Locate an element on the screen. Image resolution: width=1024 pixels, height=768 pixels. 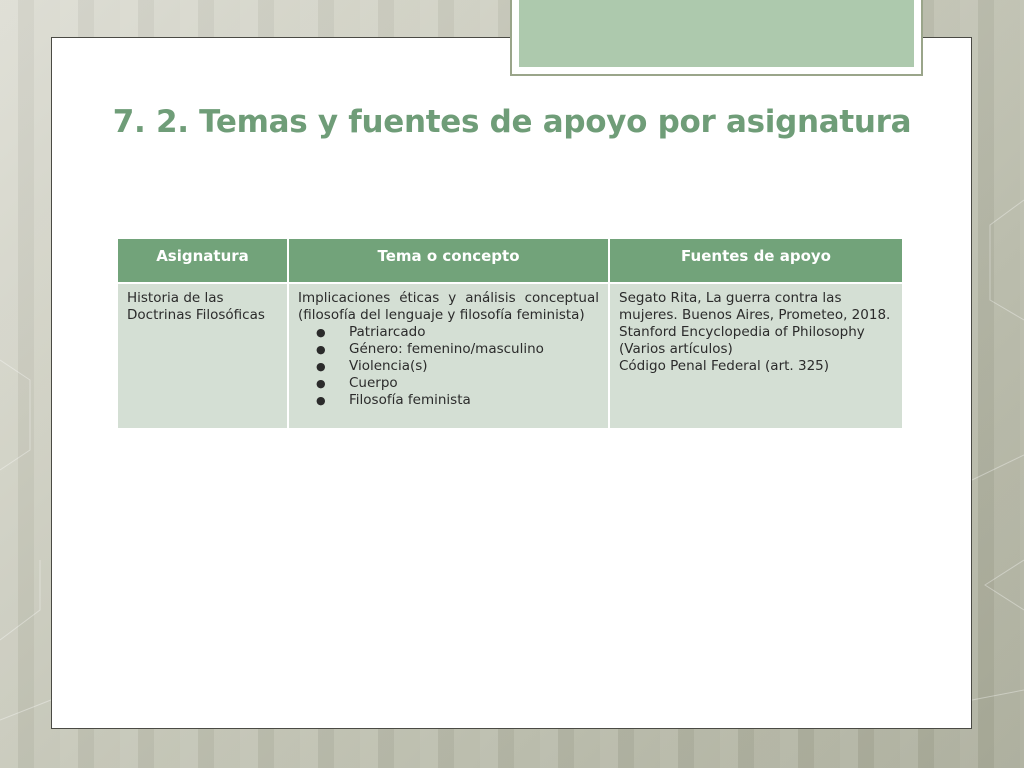
fuentes-line: mujeres. Buenos Aires, Prometeo, 2018. is located at coordinates (755, 315).